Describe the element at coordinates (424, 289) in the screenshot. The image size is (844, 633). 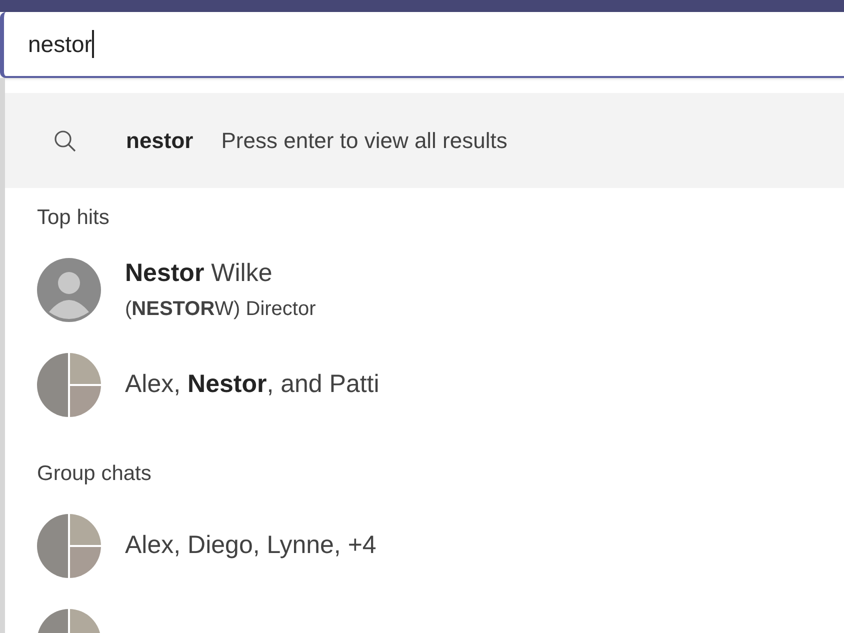
I see `result-item: Nestor Wilke (NESTORW) Director` at that location.